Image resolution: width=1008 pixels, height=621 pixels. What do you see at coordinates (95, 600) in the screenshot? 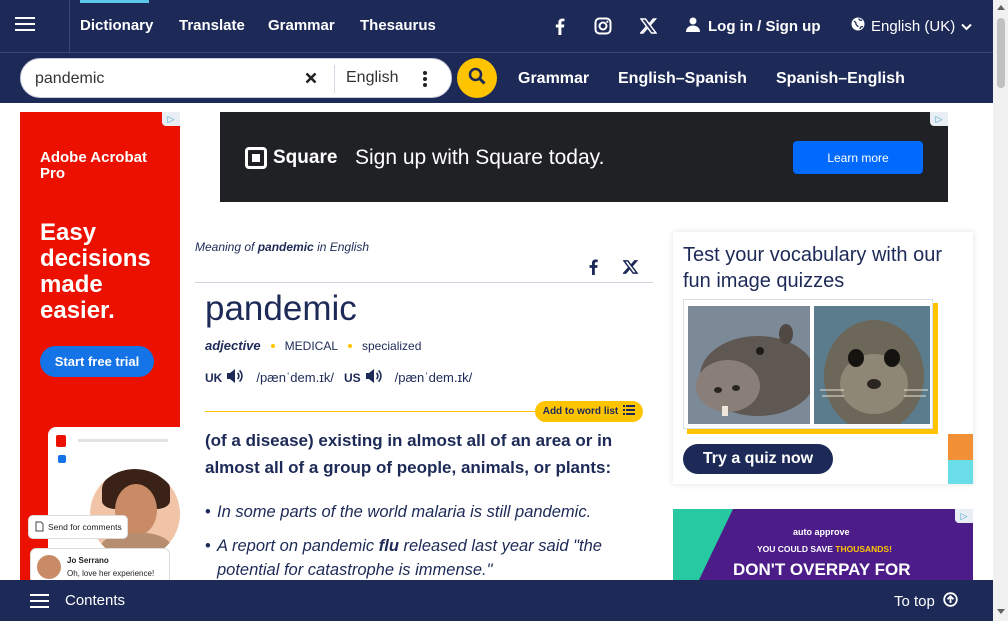
I see `contents-label: Contents` at bounding box center [95, 600].